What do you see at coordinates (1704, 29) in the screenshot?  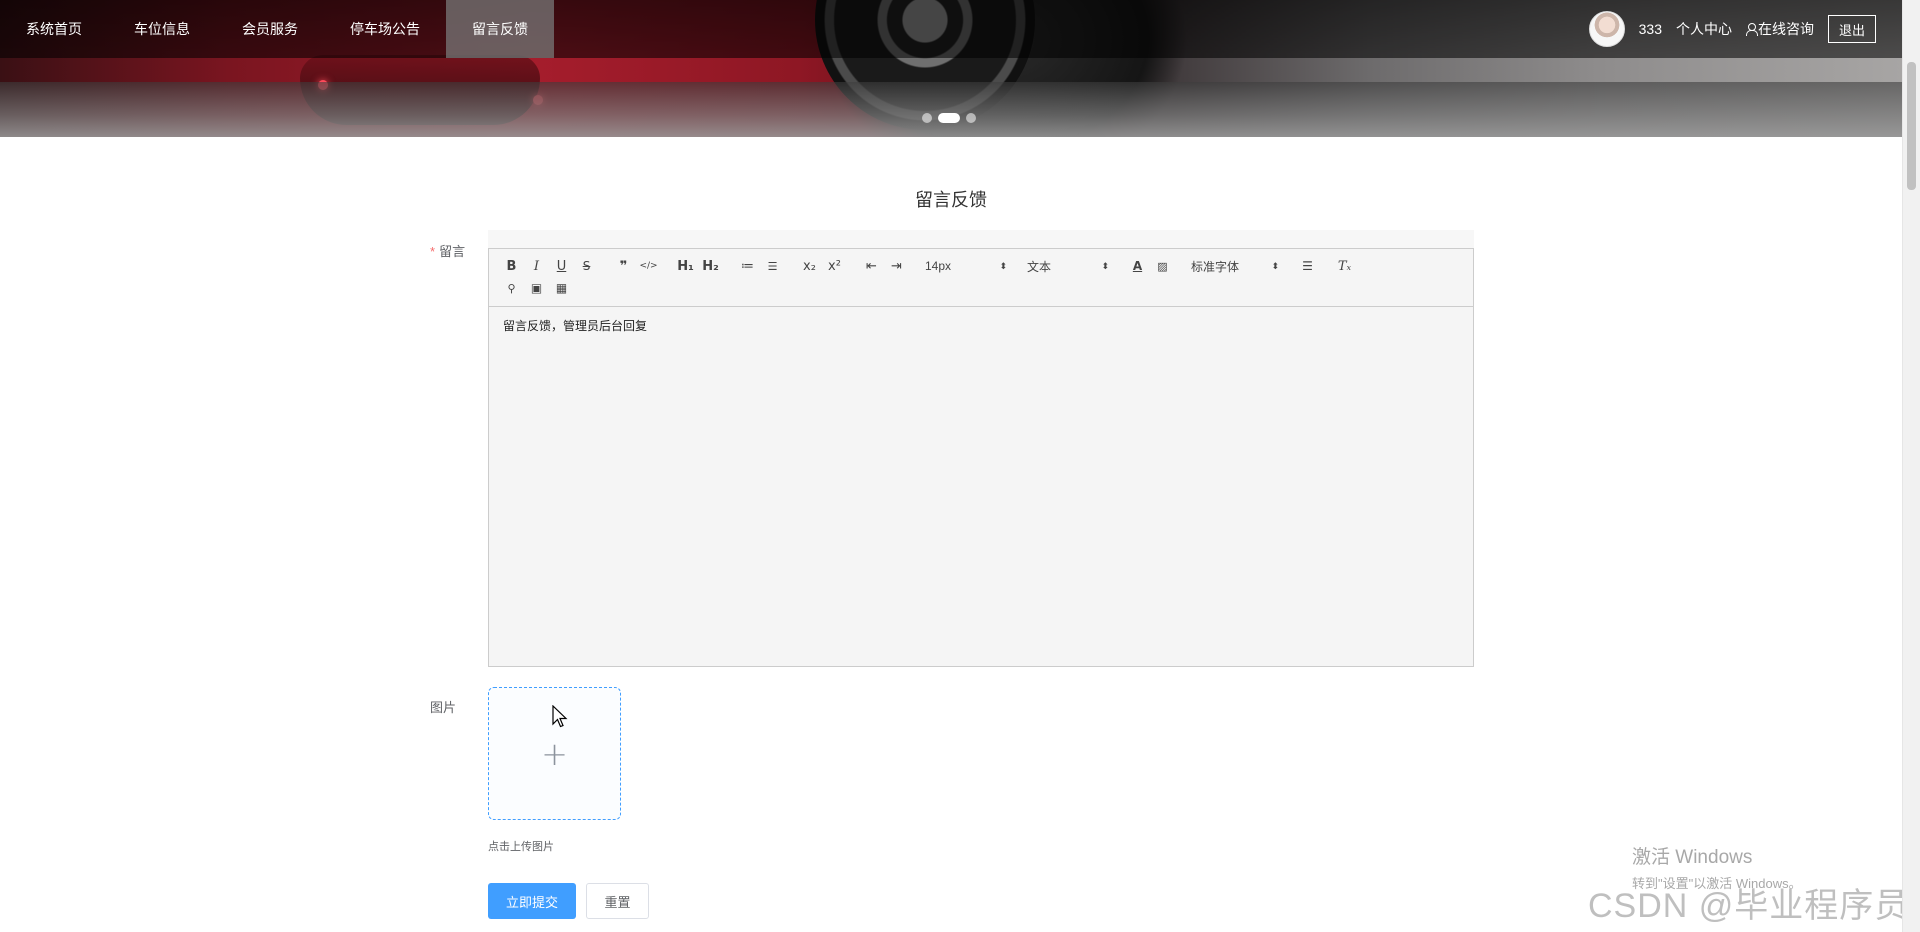 I see `profile-link: 个人中心` at bounding box center [1704, 29].